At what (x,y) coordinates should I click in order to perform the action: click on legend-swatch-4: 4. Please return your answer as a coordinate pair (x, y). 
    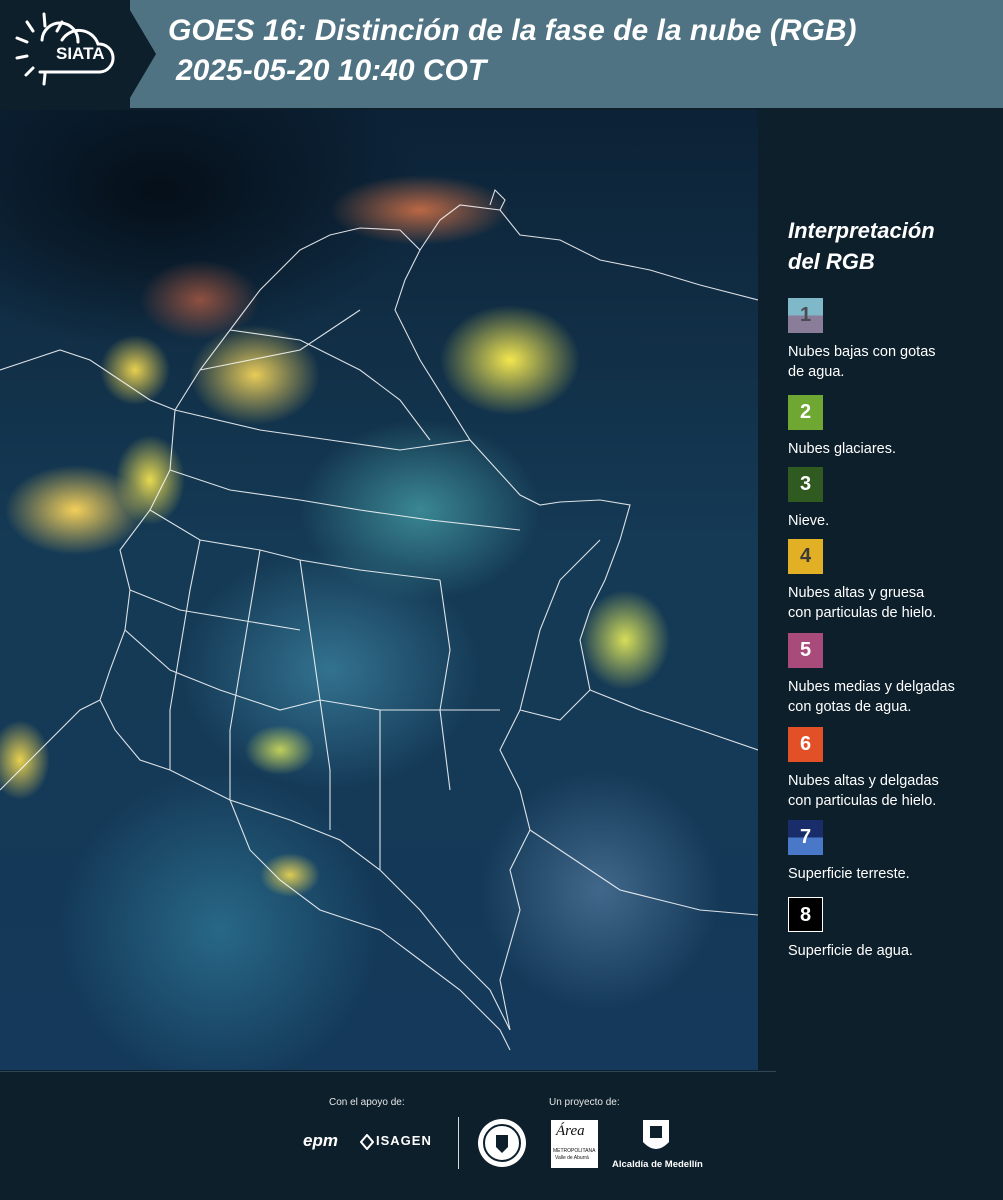
    Looking at the image, I should click on (805, 556).